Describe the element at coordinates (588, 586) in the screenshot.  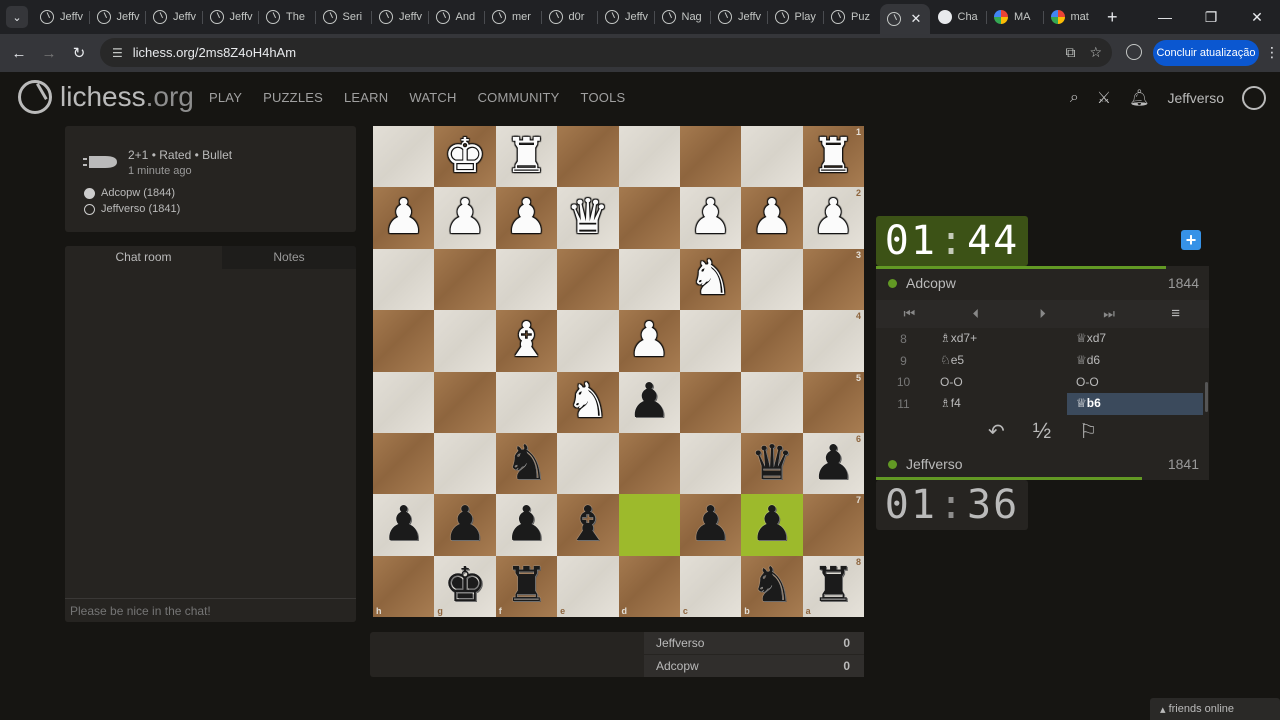
I see `board-square: e` at that location.